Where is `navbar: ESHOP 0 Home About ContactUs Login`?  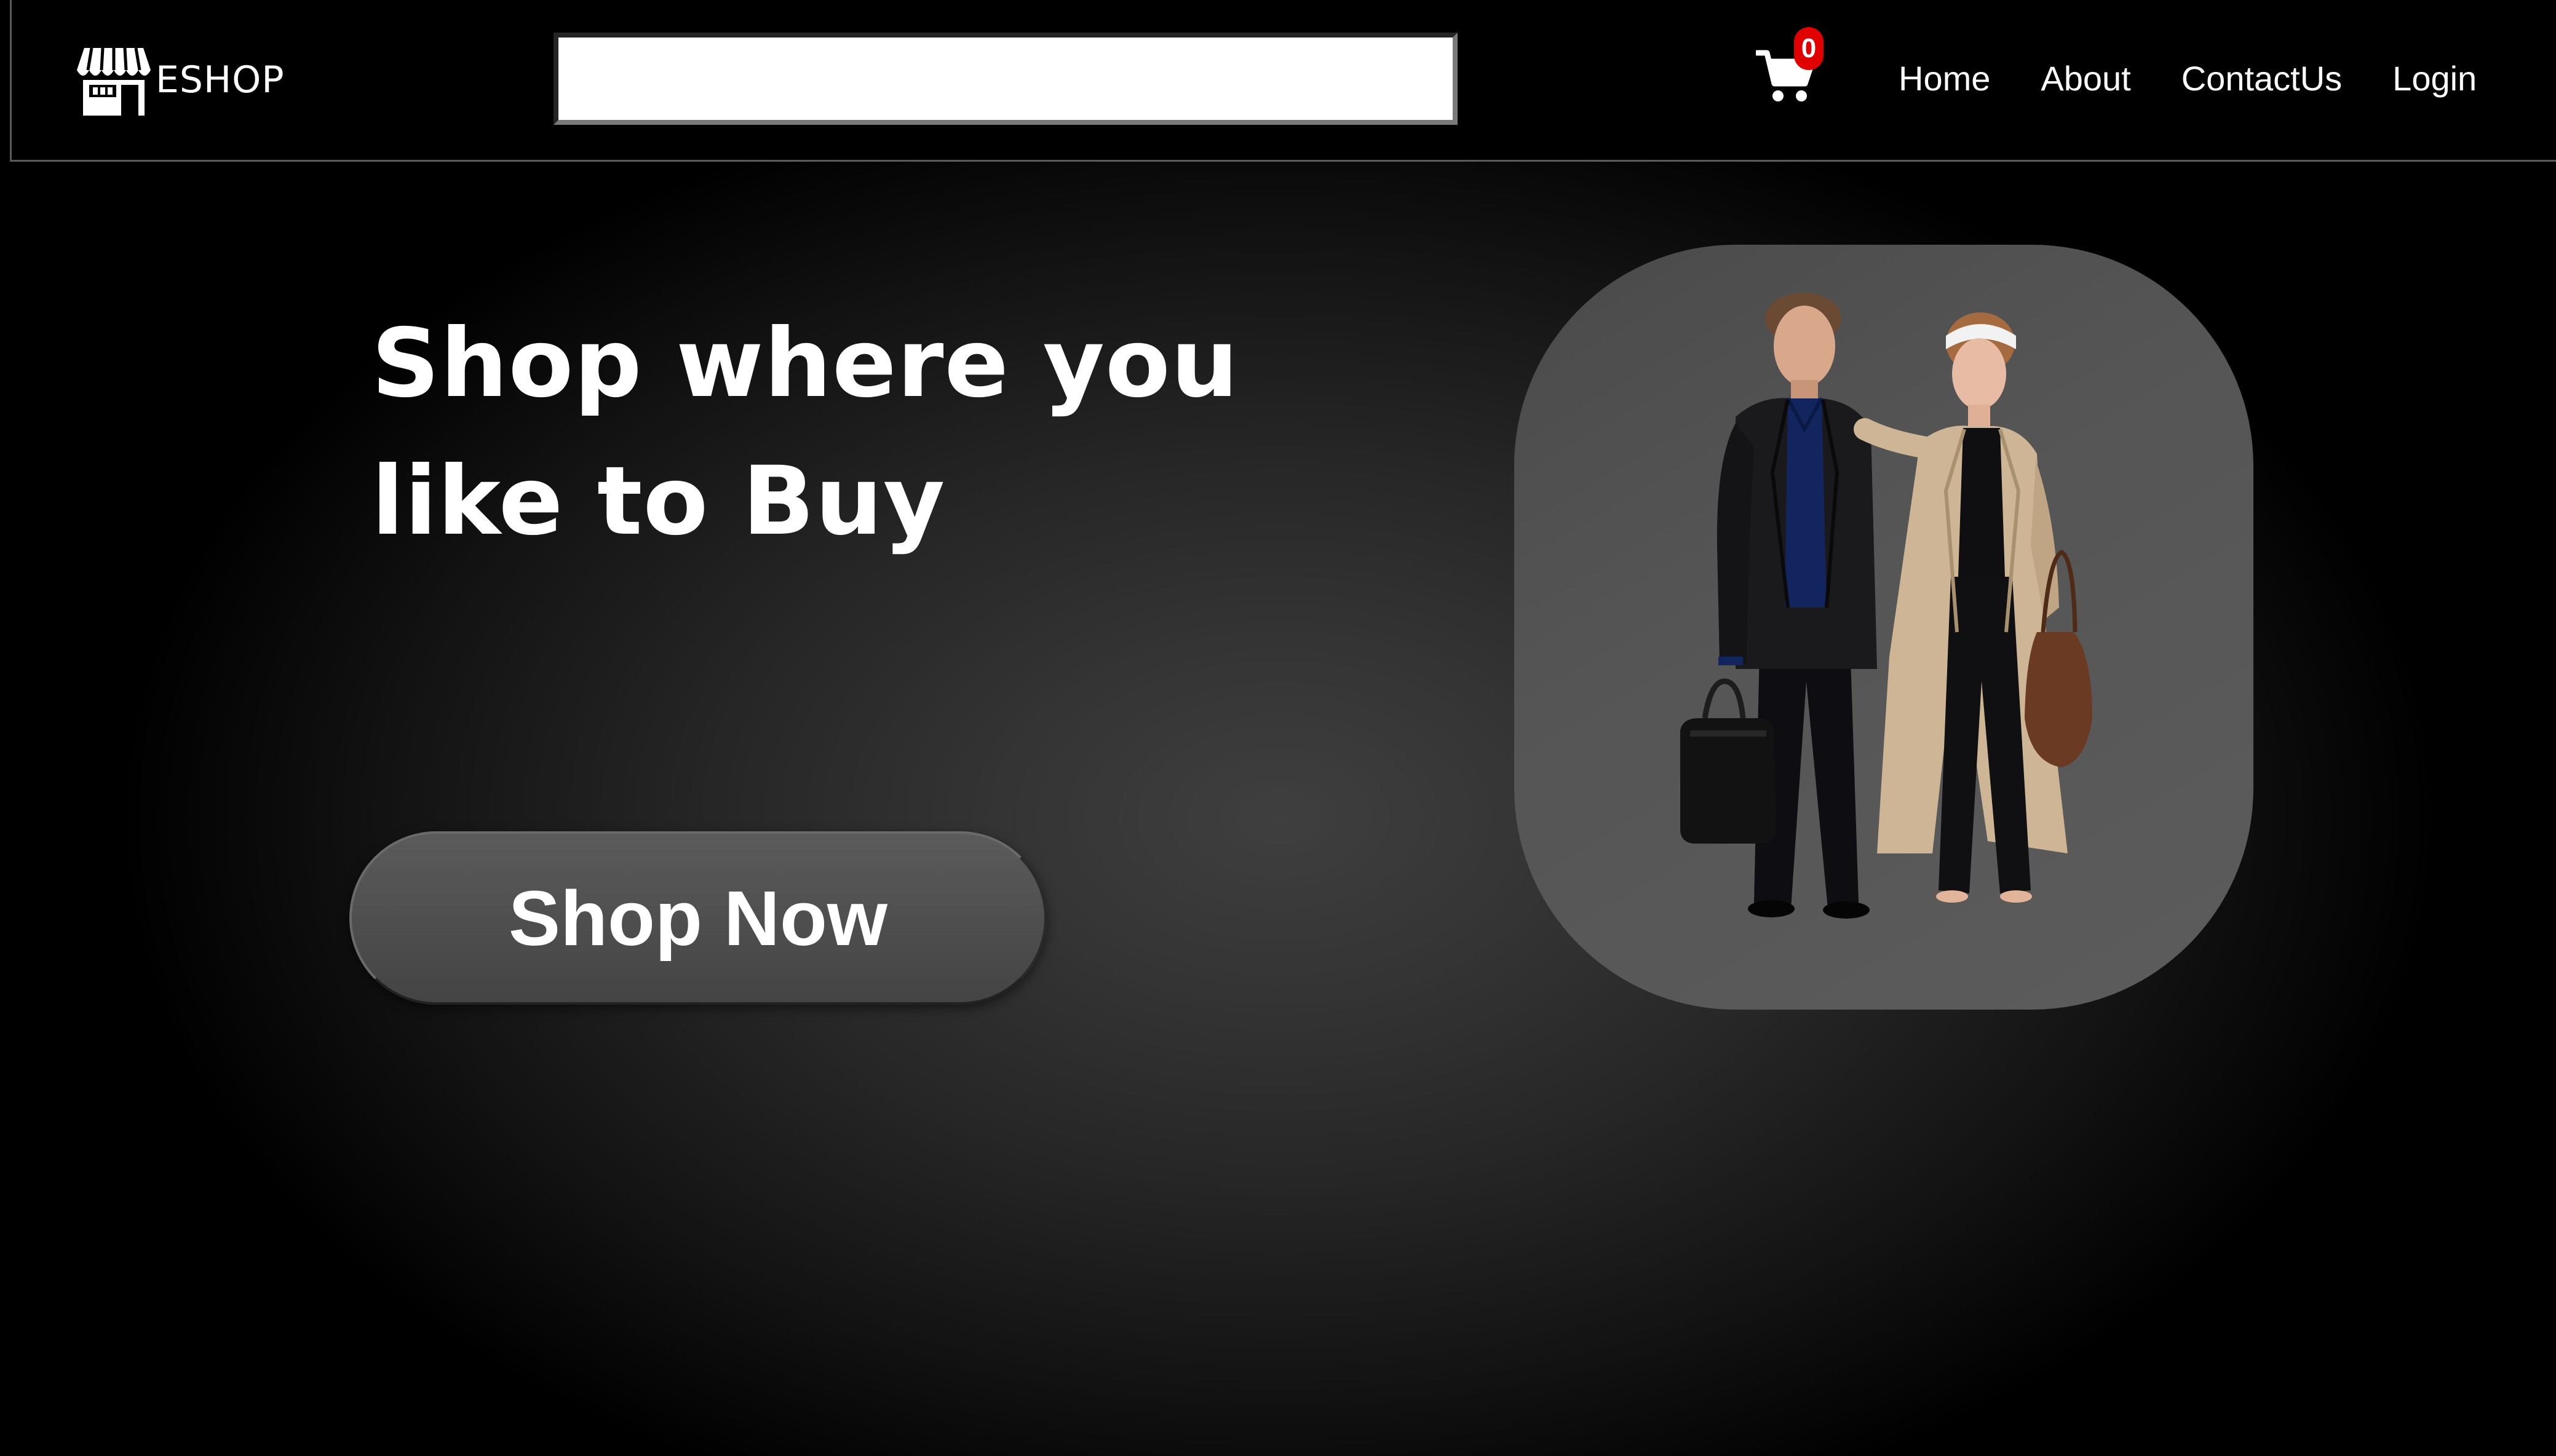
navbar: ESHOP 0 Home About ContactUs Login is located at coordinates (1283, 81).